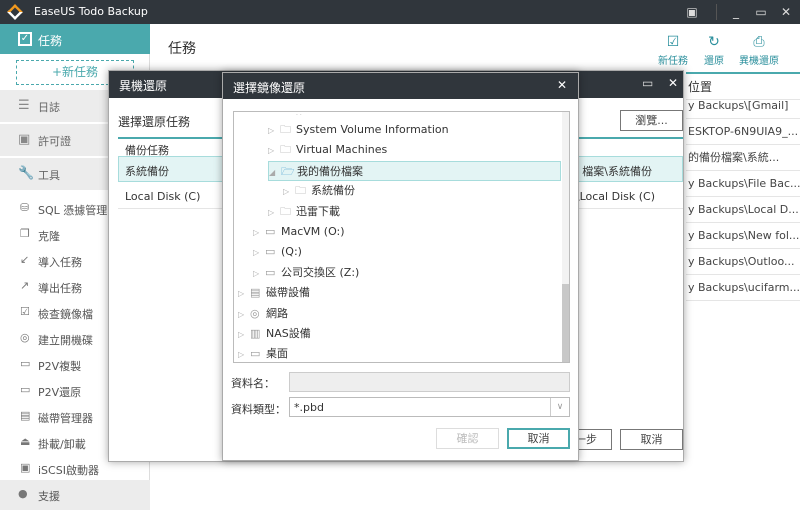  Describe the element at coordinates (372, 129) in the screenshot. I see `tree-item-label: System Volume Information` at that location.